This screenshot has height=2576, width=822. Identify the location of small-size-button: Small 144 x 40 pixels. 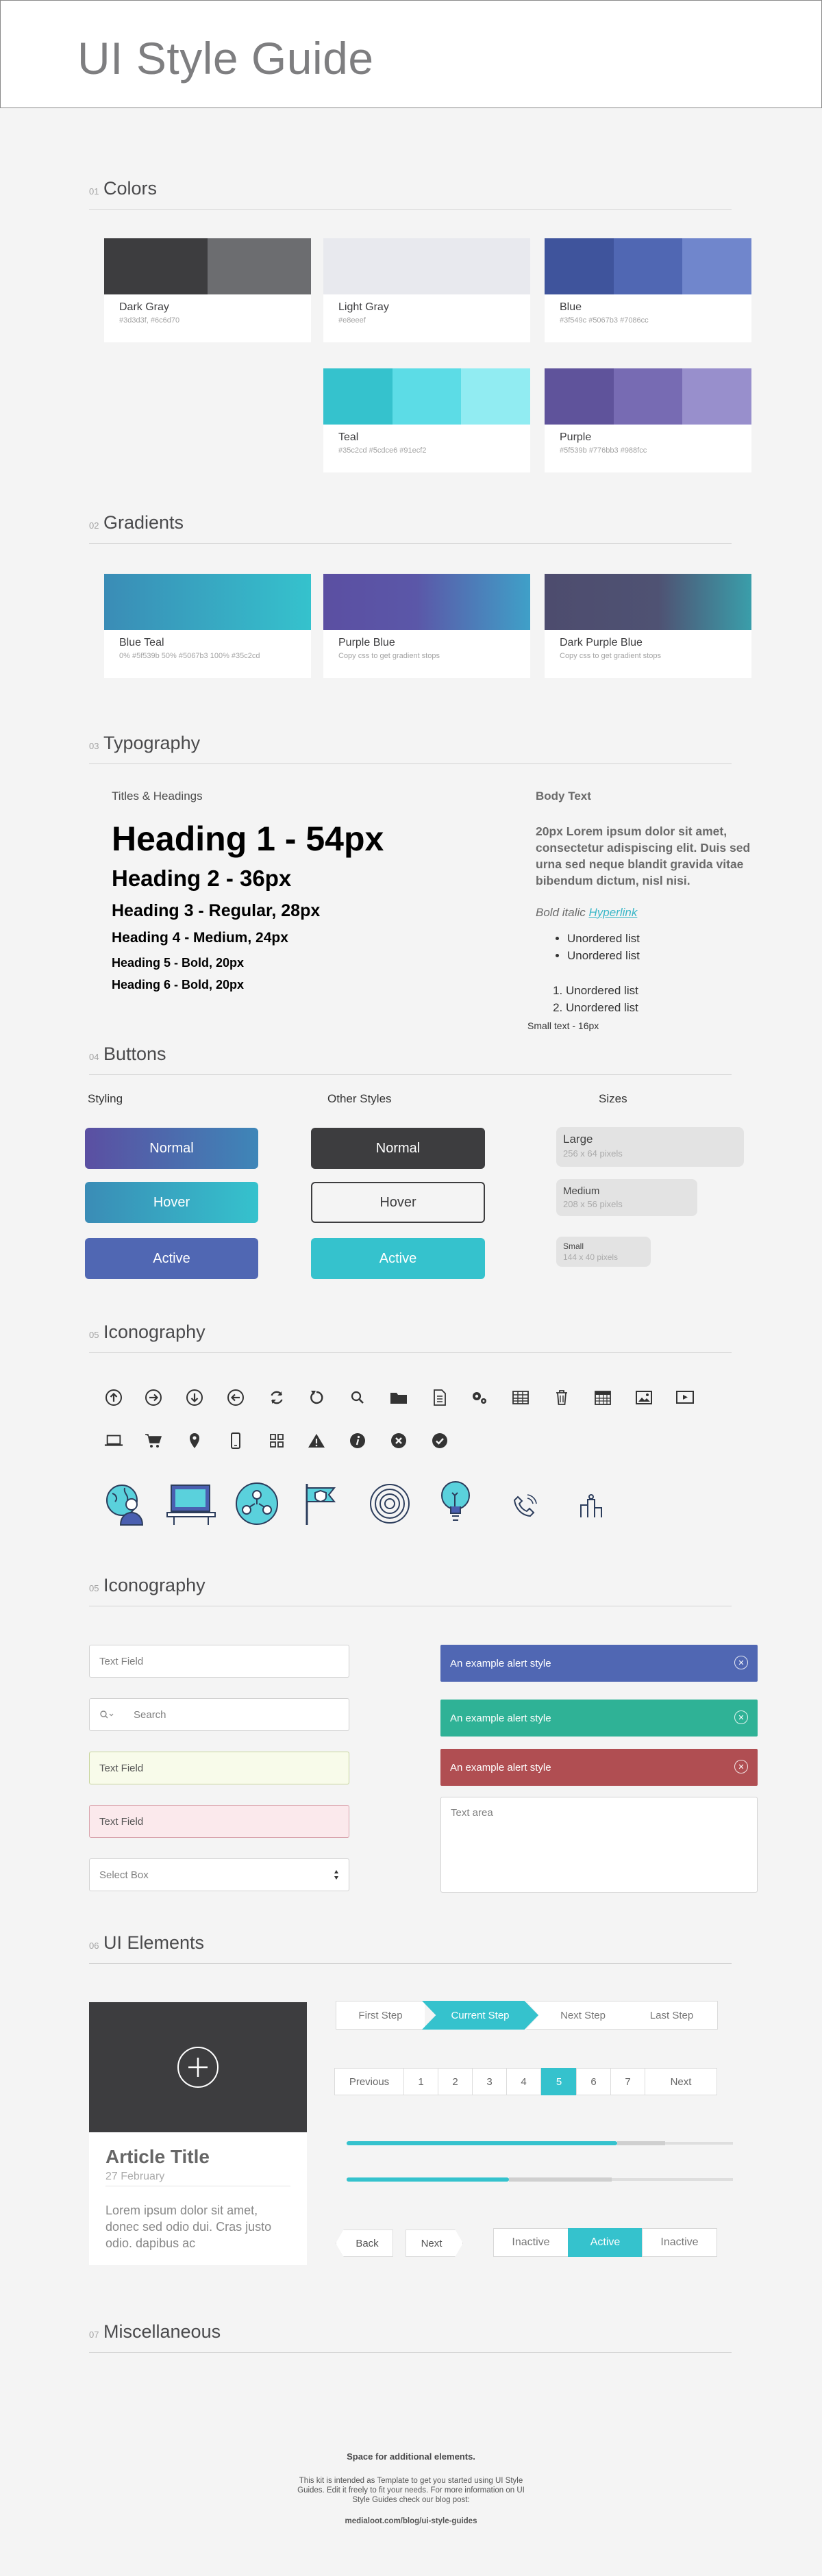
(604, 1252).